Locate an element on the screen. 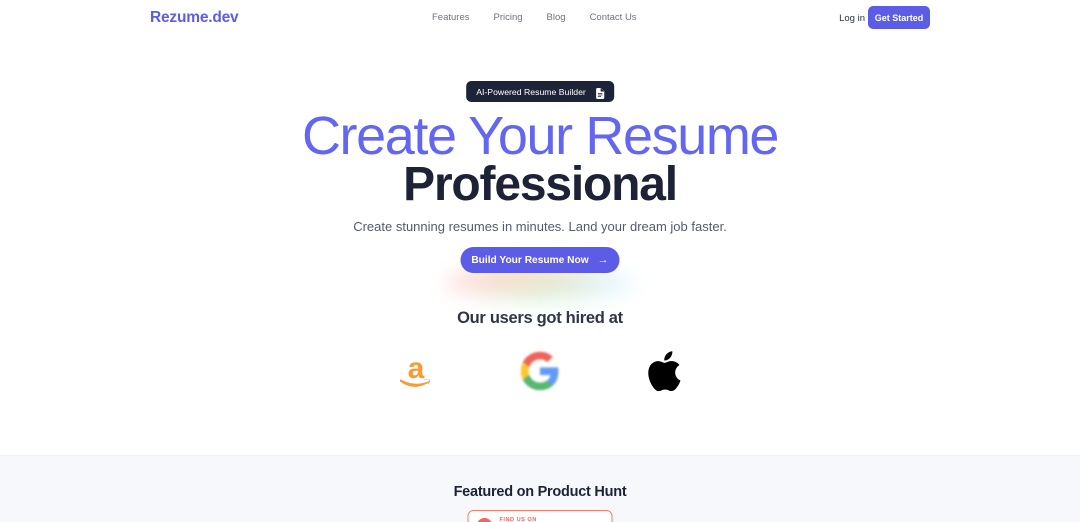 This screenshot has height=522, width=1080. company-logos: a is located at coordinates (540, 371).